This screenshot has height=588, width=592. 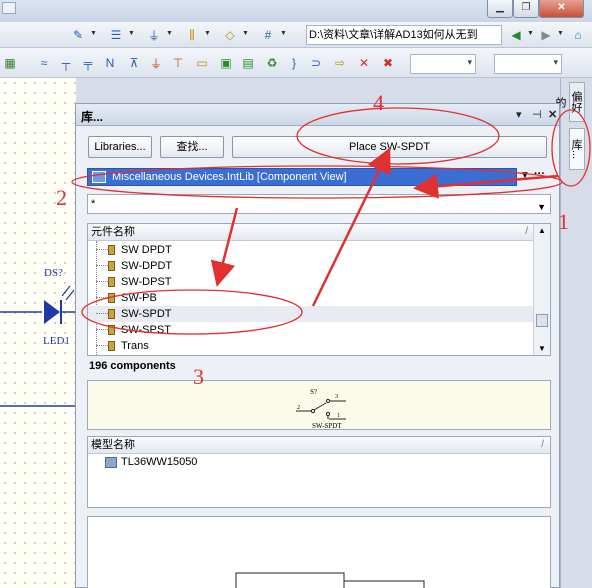 I want to click on column-header-model-name: 模型名称 /, so click(x=319, y=445).